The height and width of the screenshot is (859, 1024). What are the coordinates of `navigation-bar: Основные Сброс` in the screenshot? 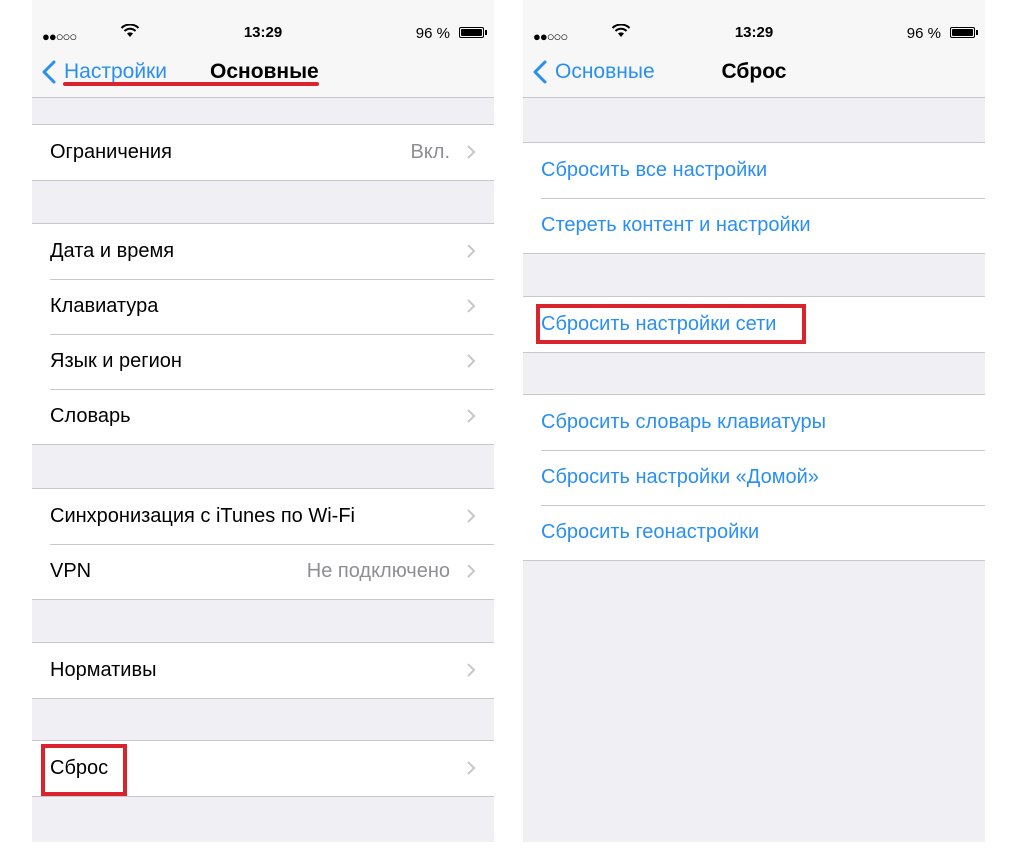 It's located at (754, 72).